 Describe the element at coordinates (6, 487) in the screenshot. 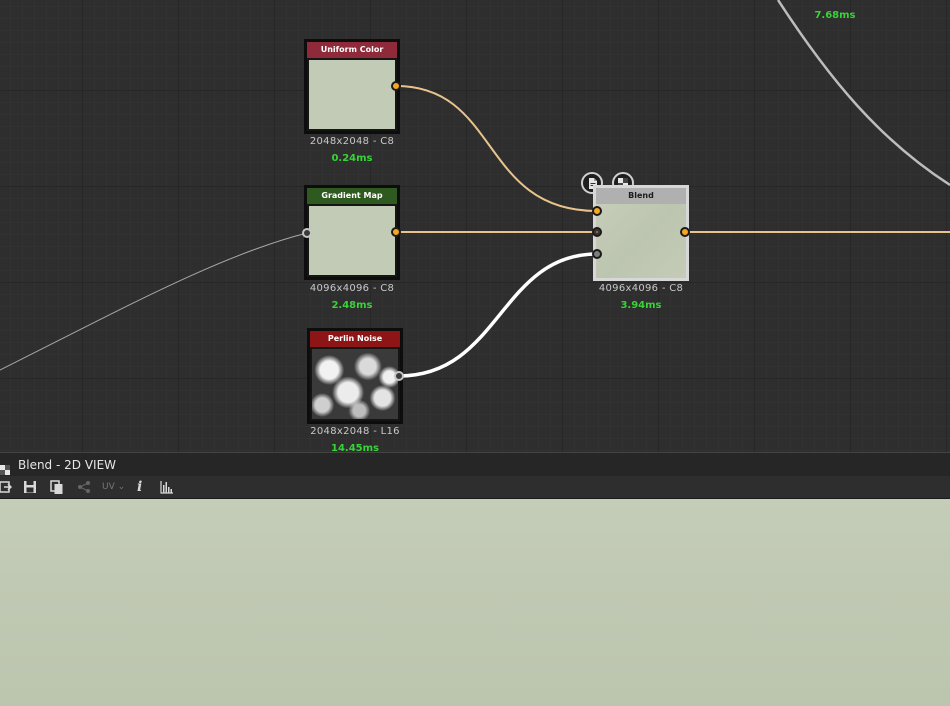

I see `export-icon` at that location.